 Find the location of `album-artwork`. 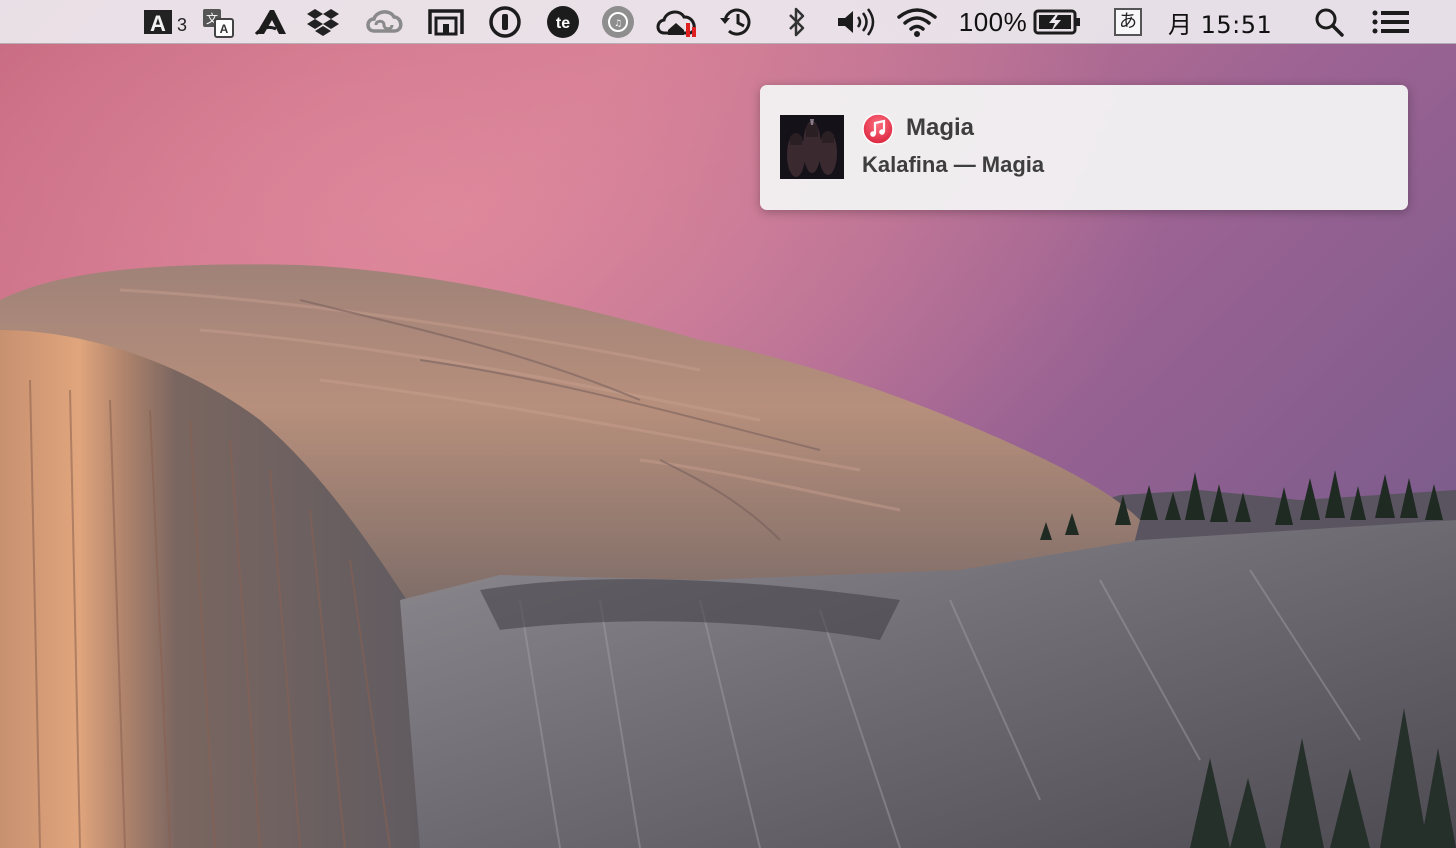

album-artwork is located at coordinates (812, 147).